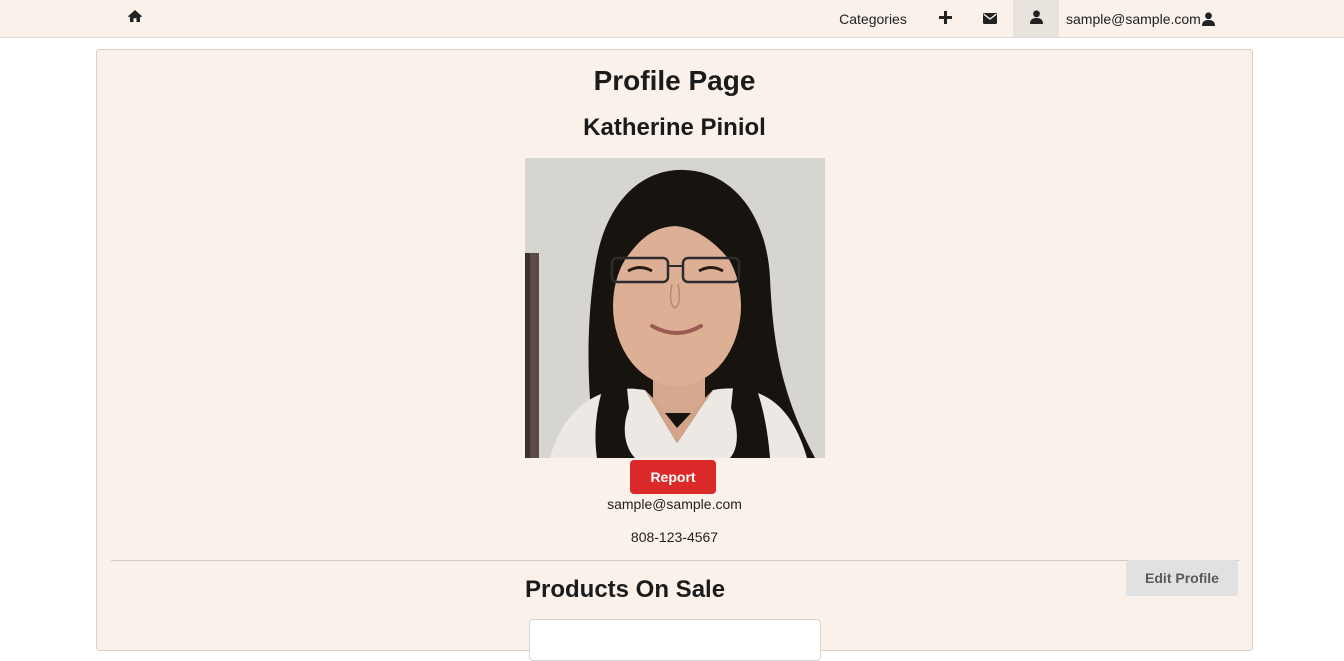 The width and height of the screenshot is (1344, 661). What do you see at coordinates (1133, 18) in the screenshot?
I see `user-email-label: sample@sample.com` at bounding box center [1133, 18].